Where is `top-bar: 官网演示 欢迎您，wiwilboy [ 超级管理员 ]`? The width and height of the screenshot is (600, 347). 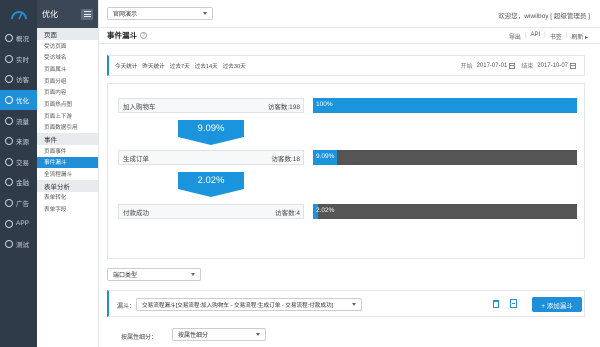 top-bar: 官网演示 欢迎您，wiwilboy [ 超级管理员 ] is located at coordinates (349, 14).